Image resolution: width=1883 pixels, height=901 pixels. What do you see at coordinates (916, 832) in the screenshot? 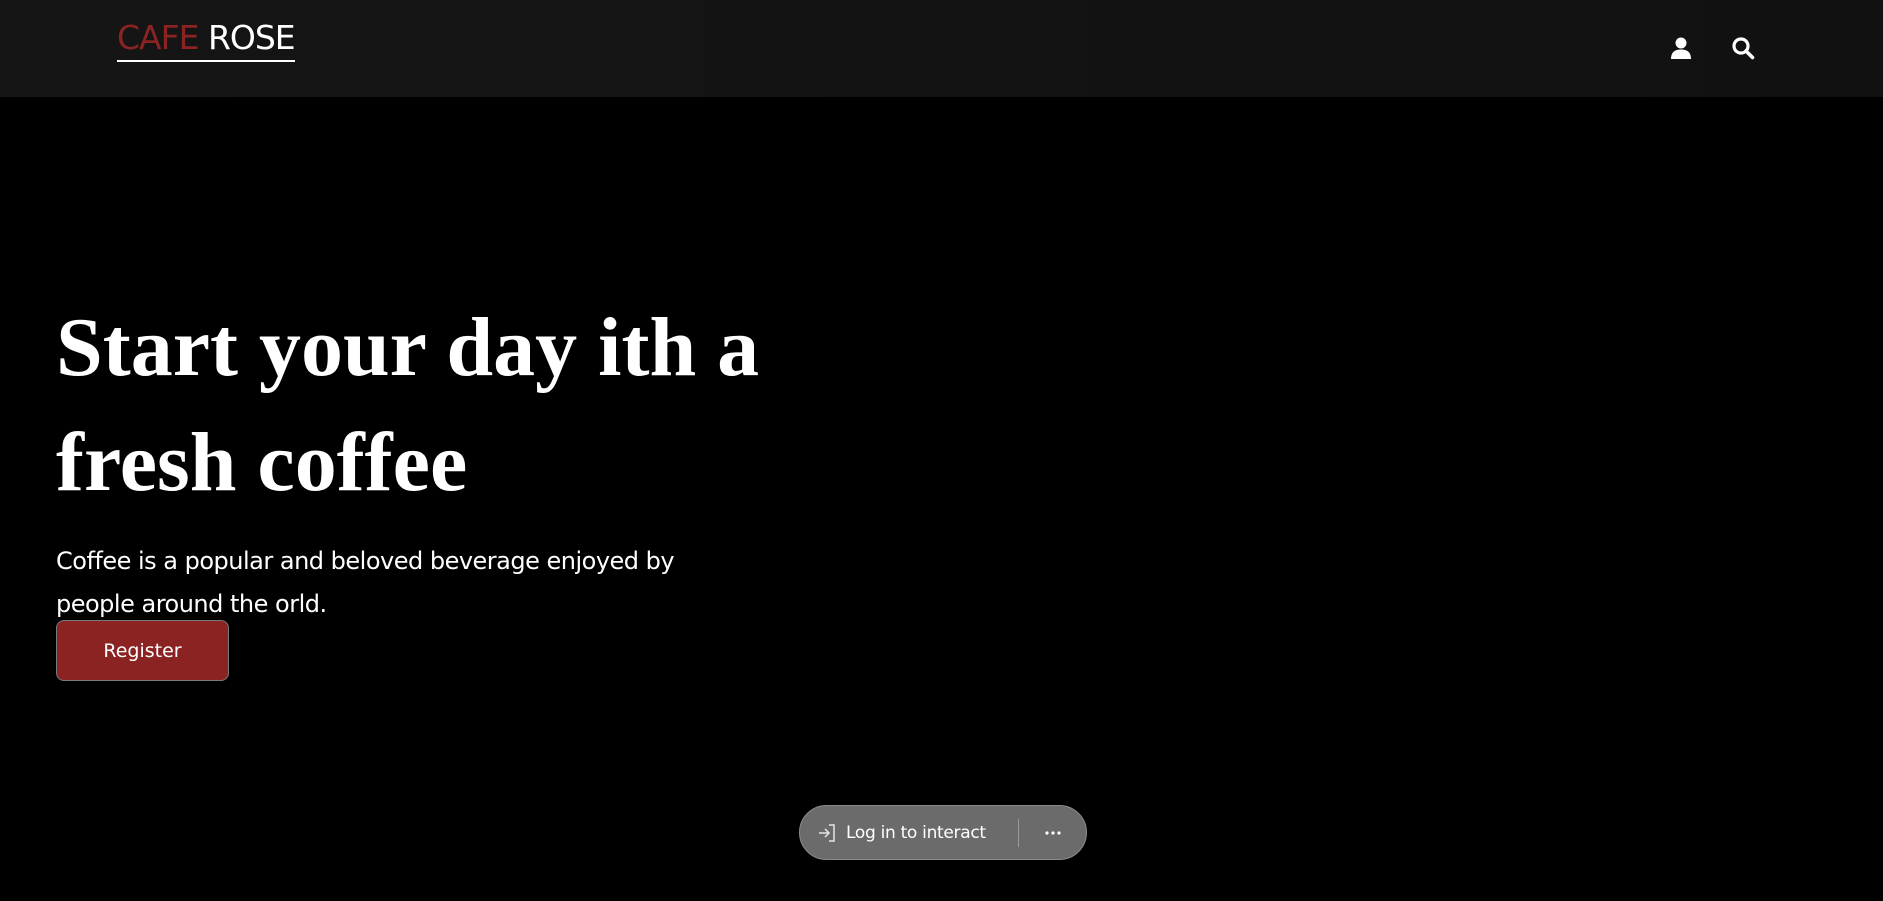
I see `login-label: Log in to interact` at bounding box center [916, 832].